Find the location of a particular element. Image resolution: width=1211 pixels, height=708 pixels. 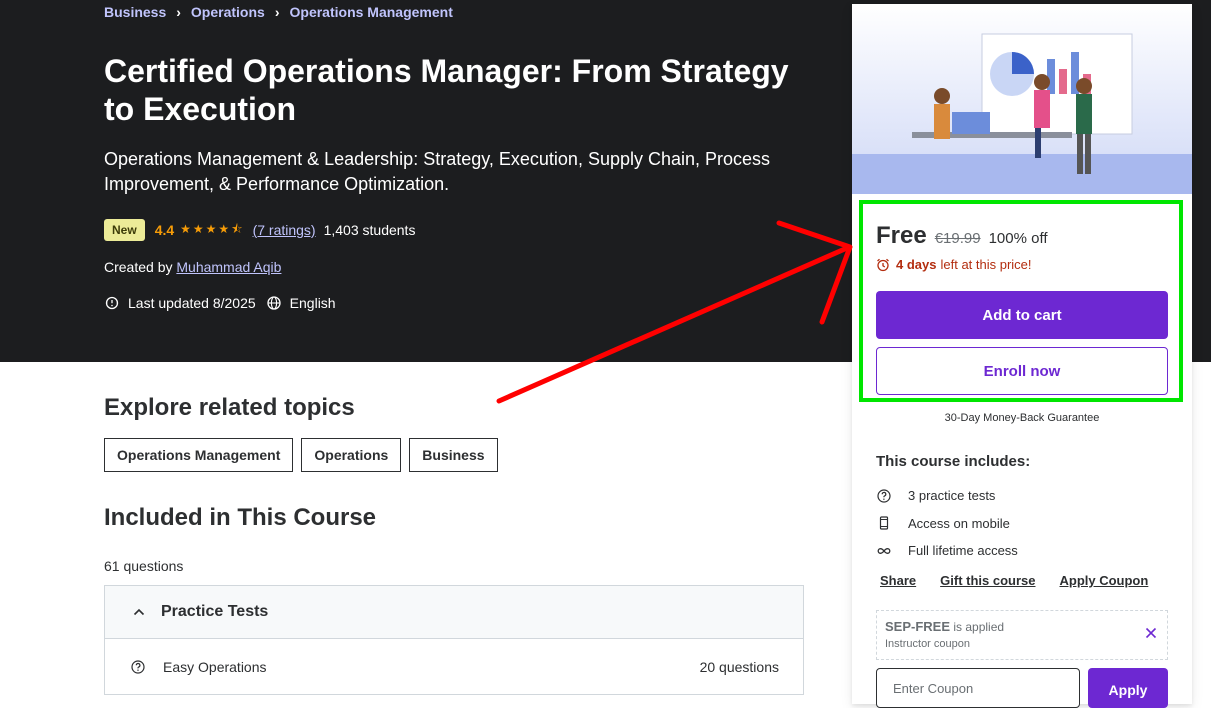

test-question-count: 20 questions is located at coordinates (739, 667).